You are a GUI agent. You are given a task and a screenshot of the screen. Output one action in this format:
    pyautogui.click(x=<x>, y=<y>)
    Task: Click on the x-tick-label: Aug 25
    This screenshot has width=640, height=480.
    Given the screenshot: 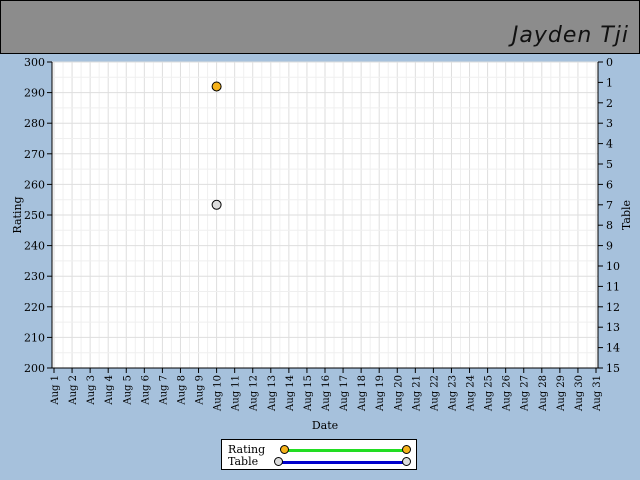 What is the action you would take?
    pyautogui.click(x=489, y=393)
    